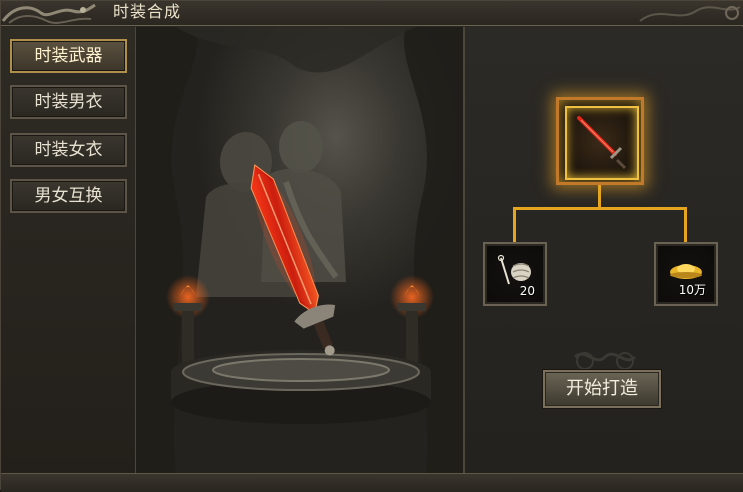  I want to click on window-title: 时装合成, so click(147, 11).